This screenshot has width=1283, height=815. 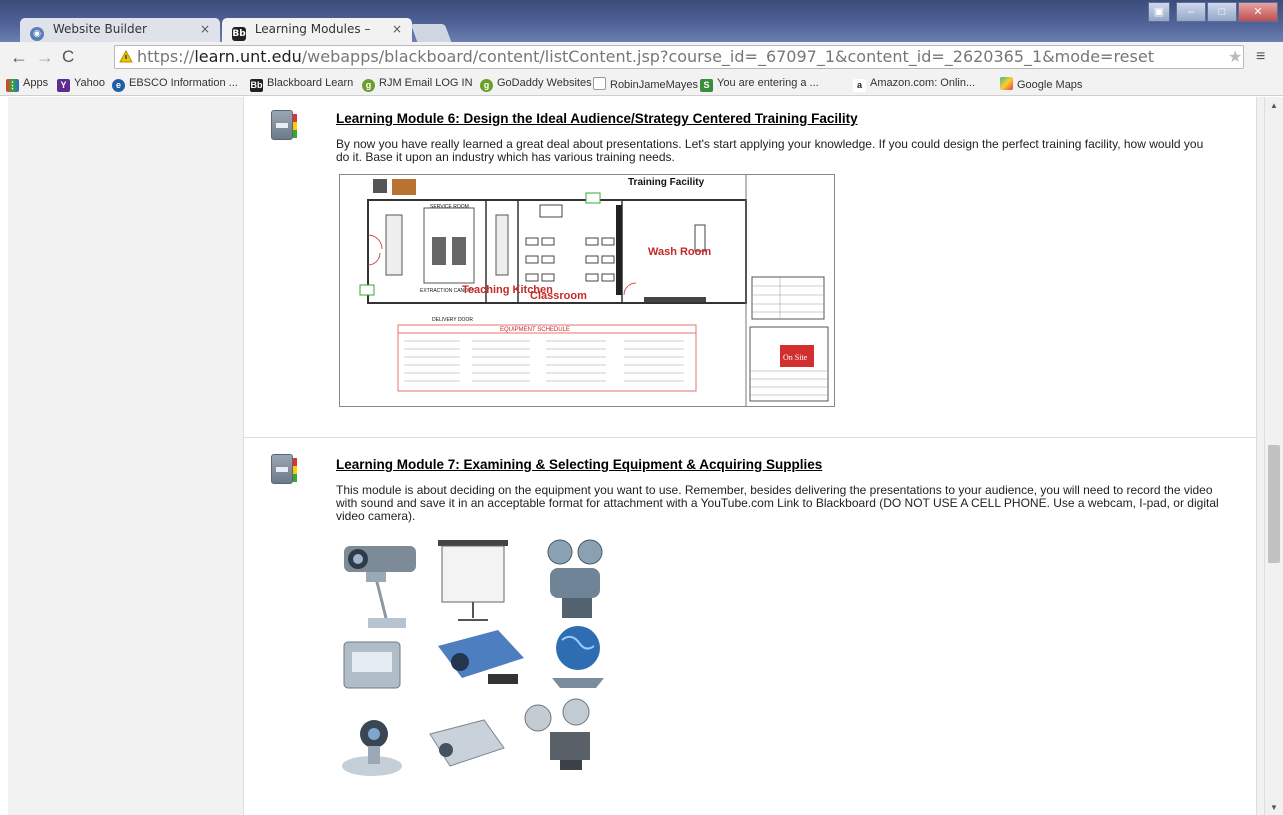 I want to click on floorplan-title: Training Facility, so click(x=666, y=182).